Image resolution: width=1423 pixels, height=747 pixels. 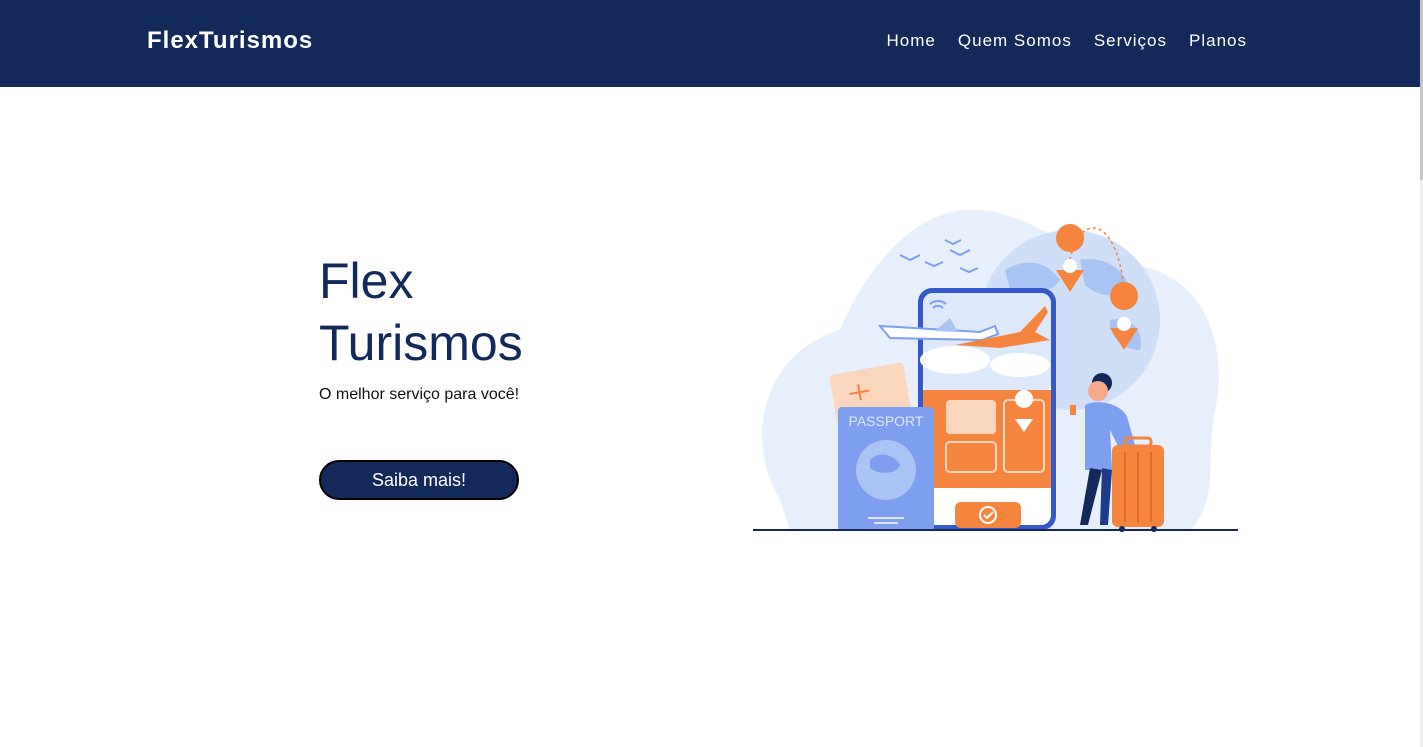 I want to click on main-nav: Home Quem Somos Serviços Planos, so click(x=1056, y=41).